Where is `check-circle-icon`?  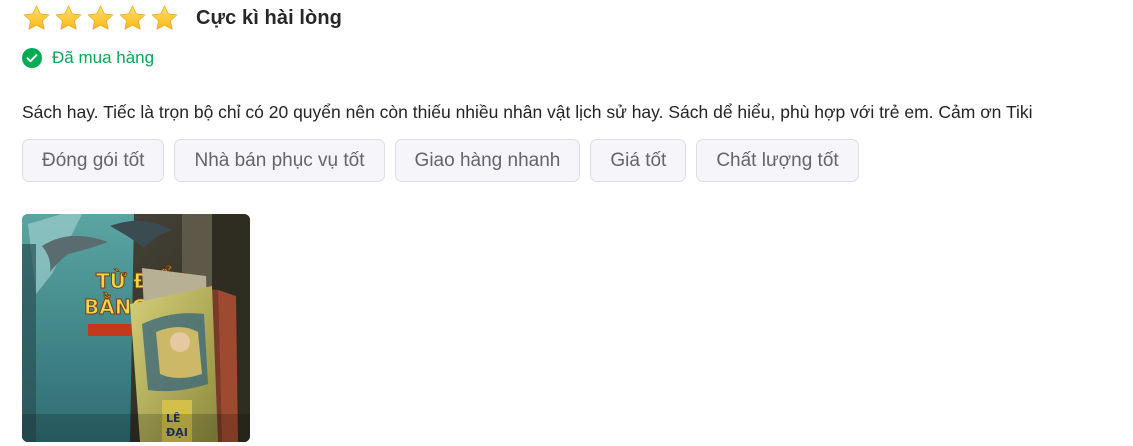
check-circle-icon is located at coordinates (32, 58).